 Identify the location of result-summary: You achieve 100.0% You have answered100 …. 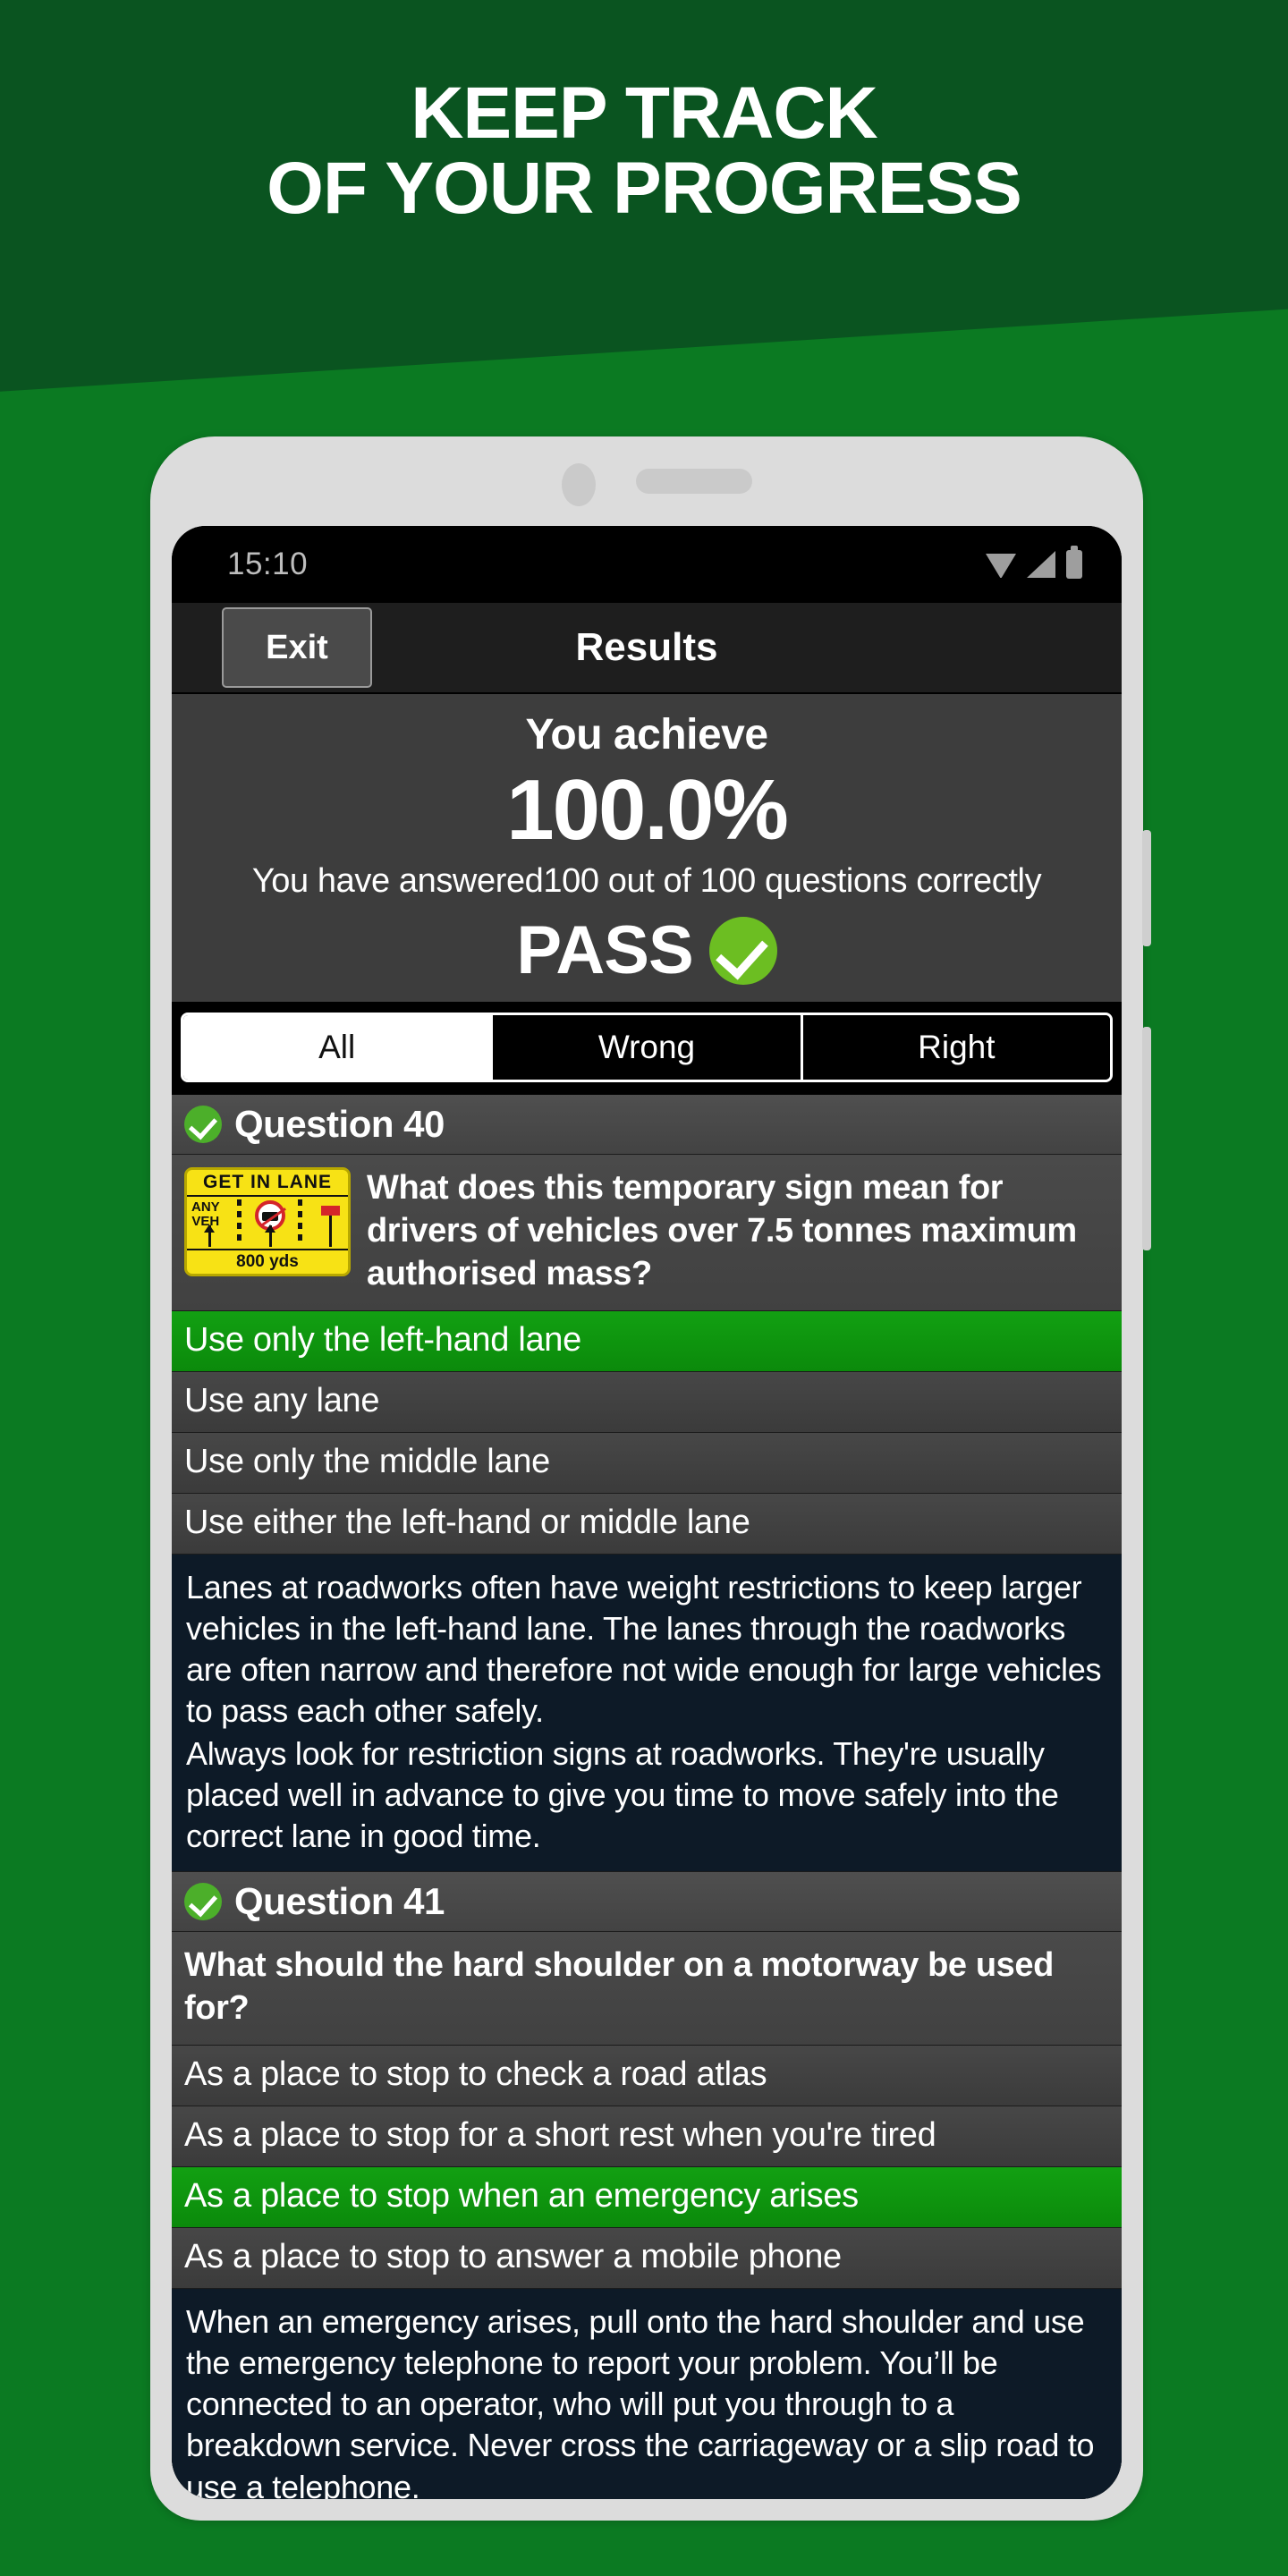
(647, 848).